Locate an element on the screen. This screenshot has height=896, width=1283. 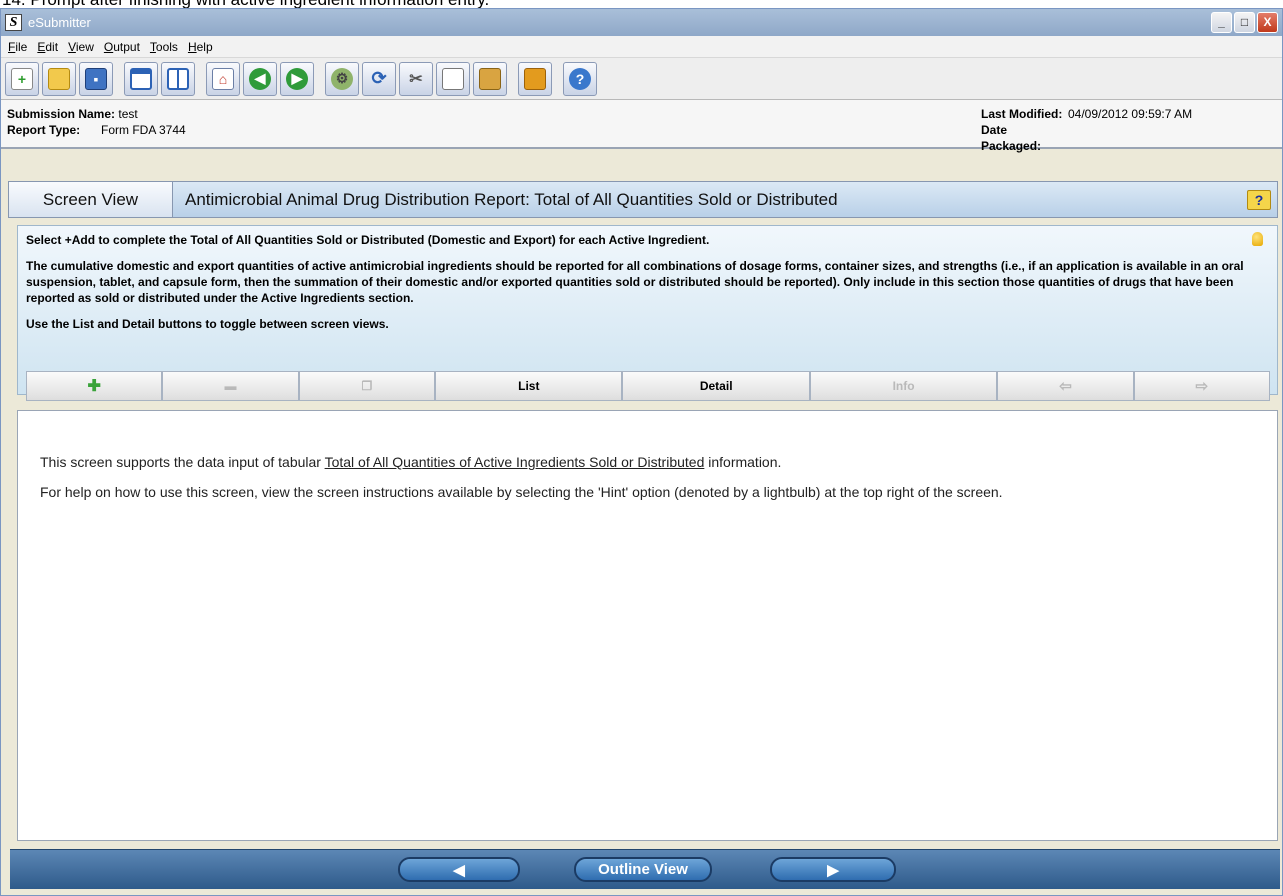
copy-button is located at coordinates (453, 78).